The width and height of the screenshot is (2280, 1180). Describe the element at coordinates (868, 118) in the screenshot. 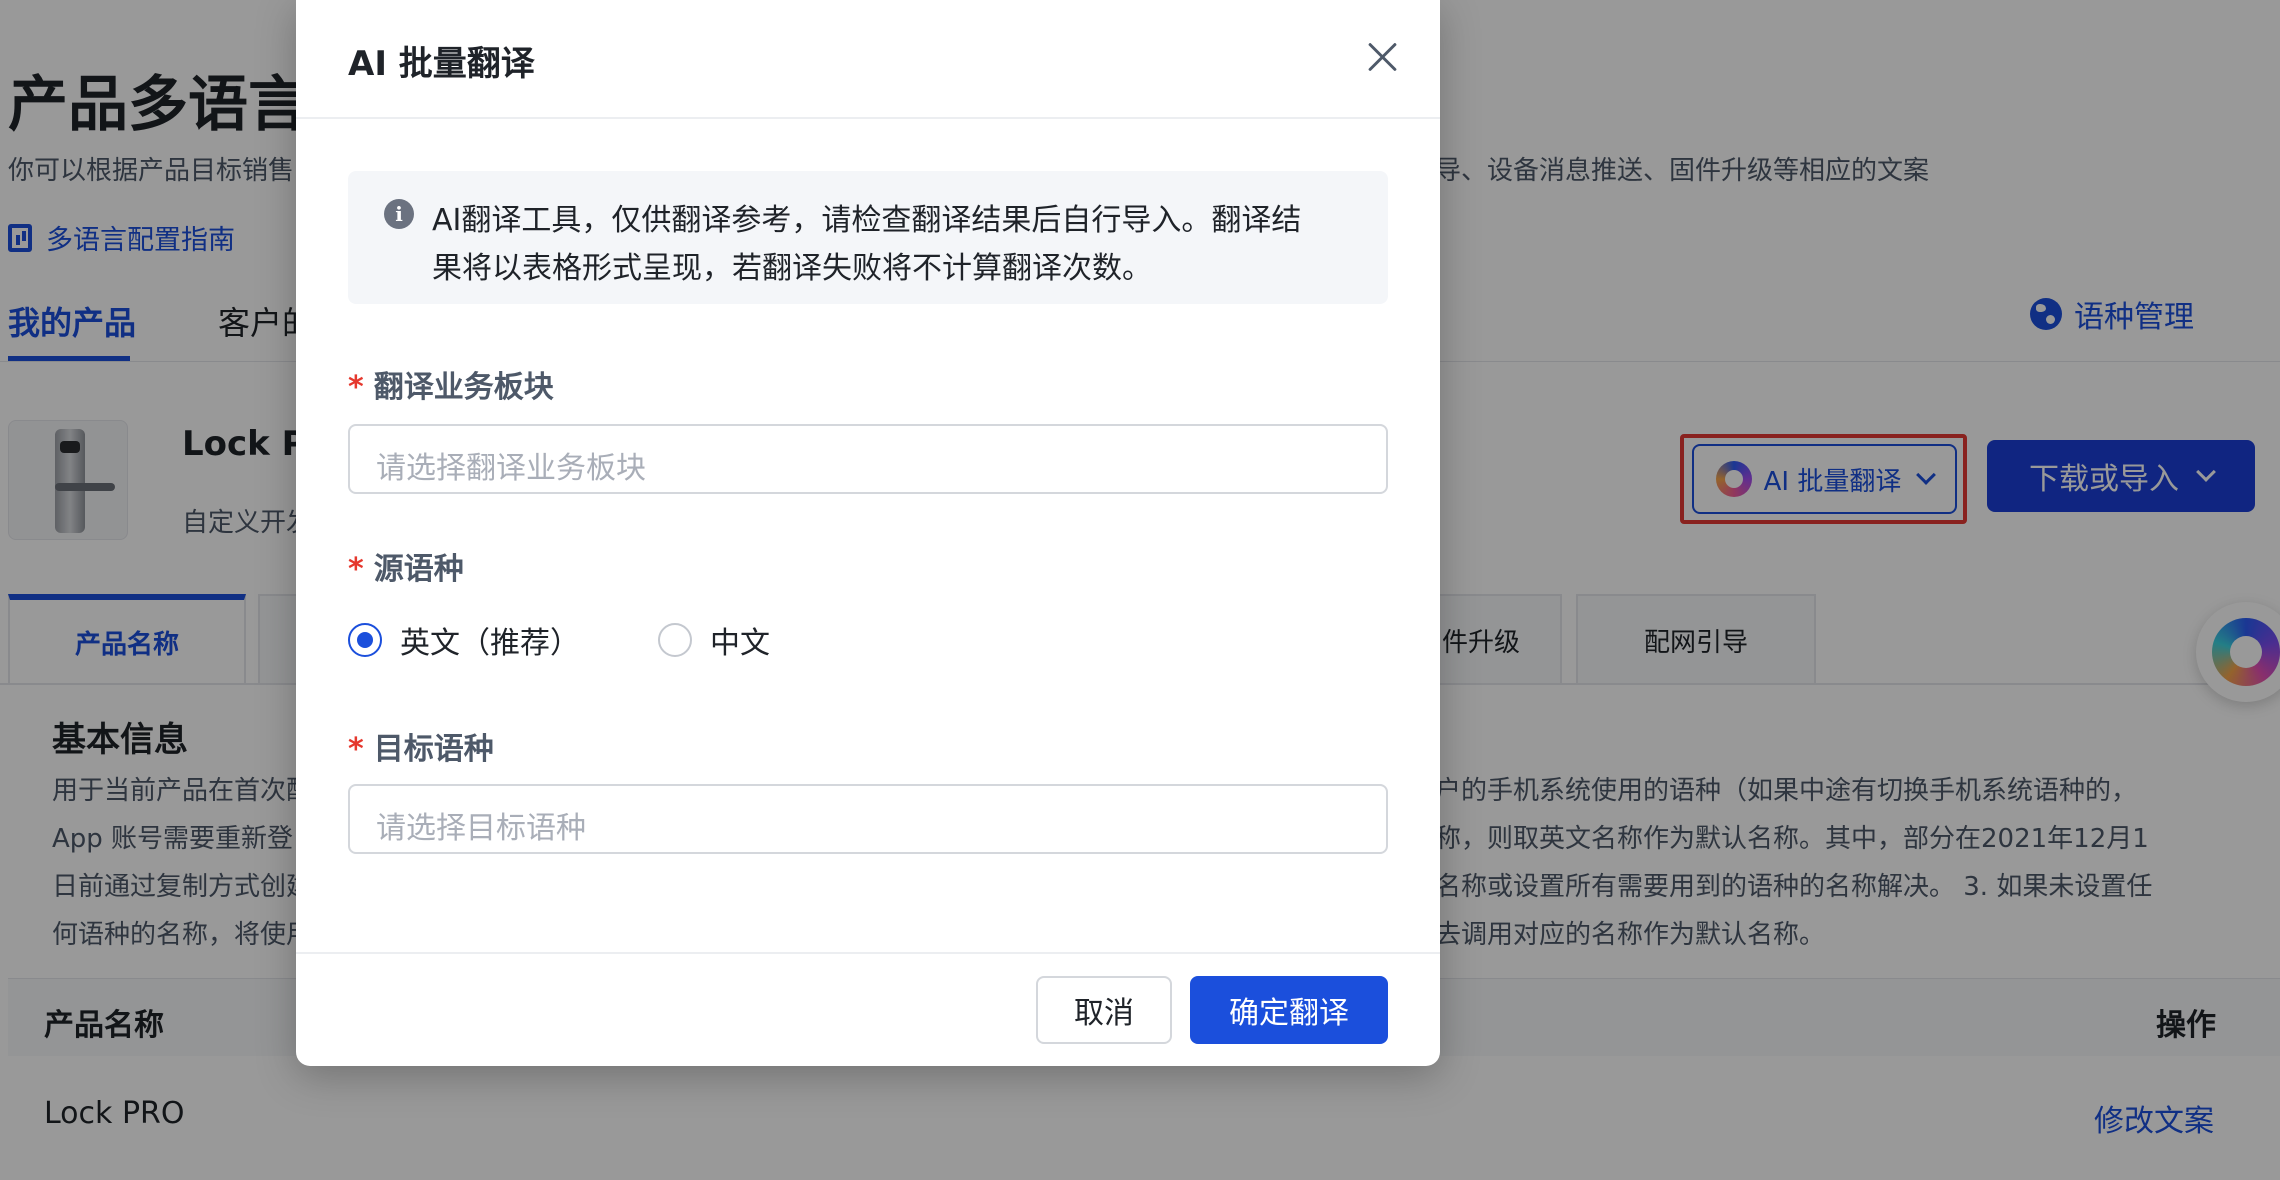

I see `modal-header-divider` at that location.